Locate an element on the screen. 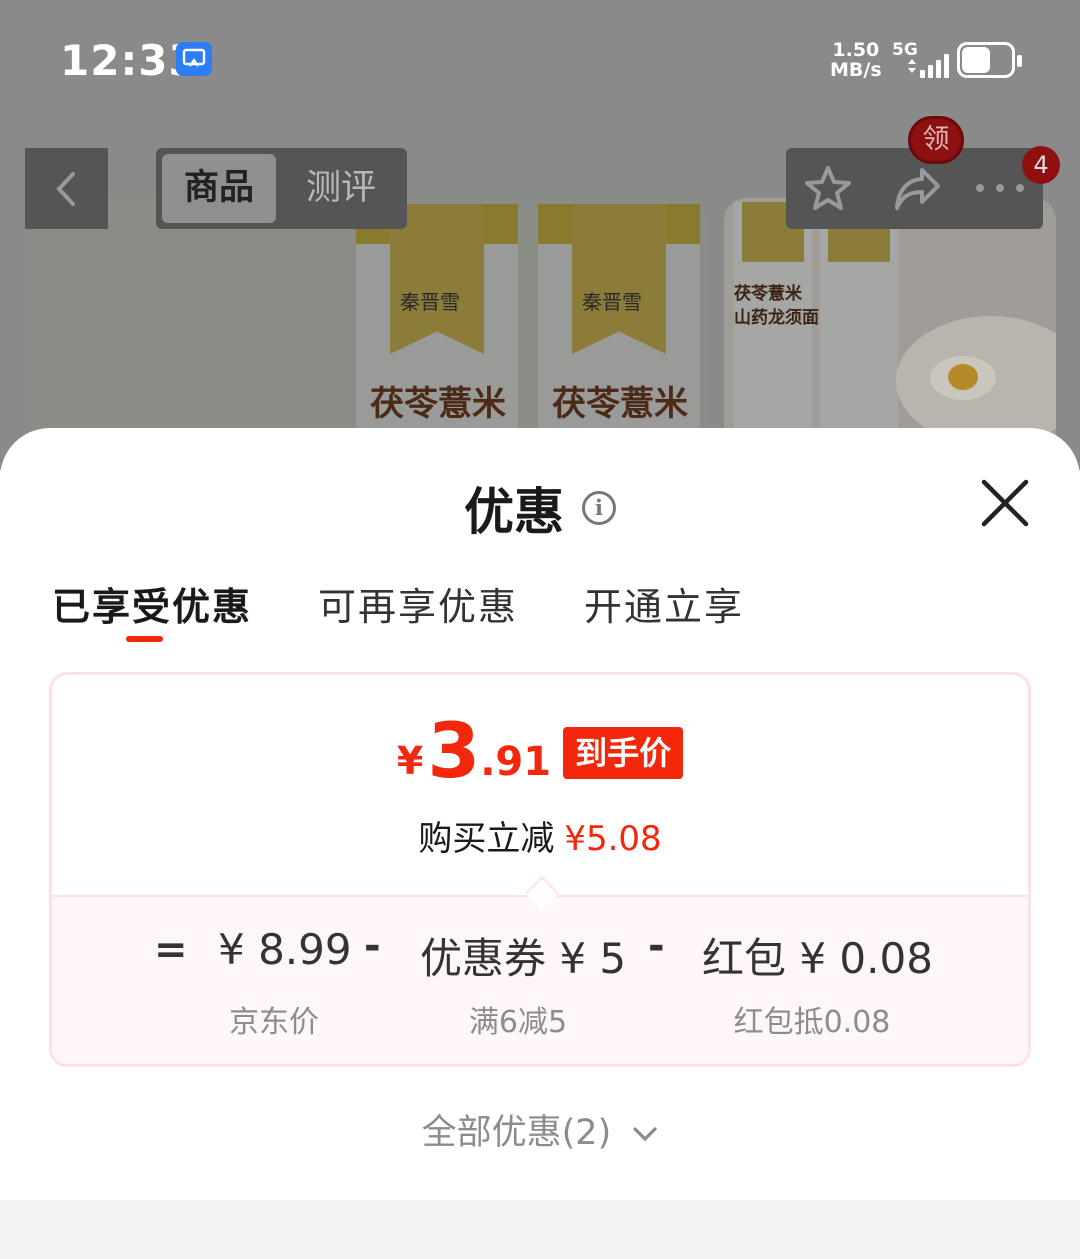 The image size is (1080, 1259). star-icon is located at coordinates (828, 189).